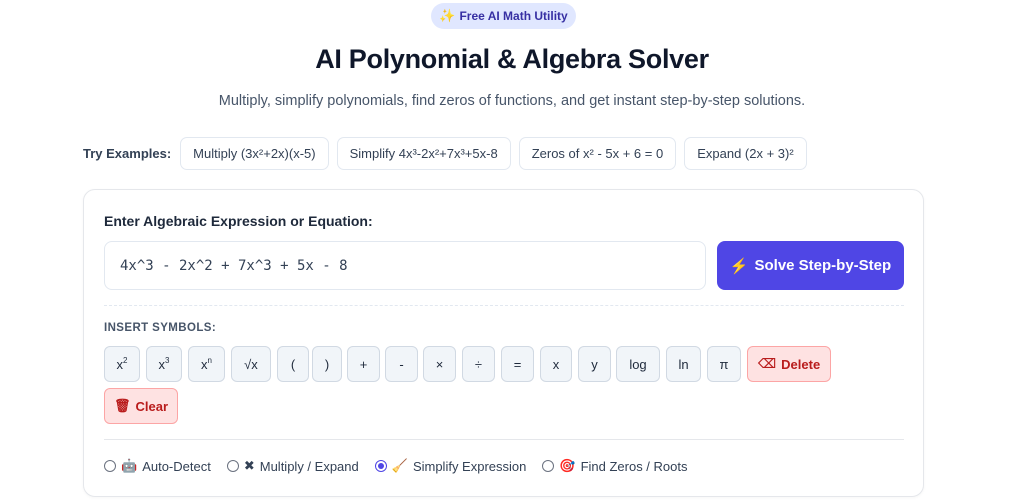  I want to click on symbol-multiply-button: ×, so click(439, 364).